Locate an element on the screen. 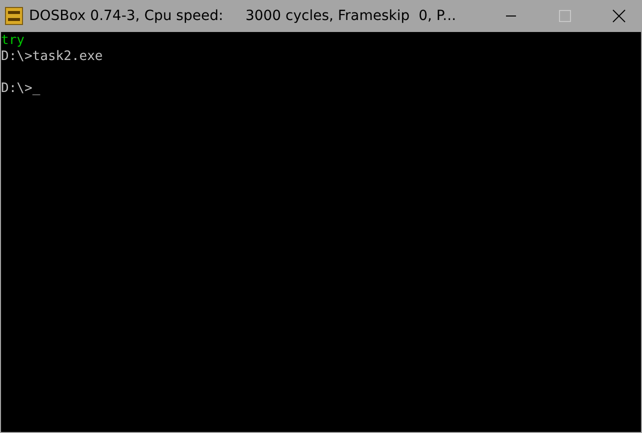 This screenshot has width=642, height=433. app-icon is located at coordinates (14, 16).